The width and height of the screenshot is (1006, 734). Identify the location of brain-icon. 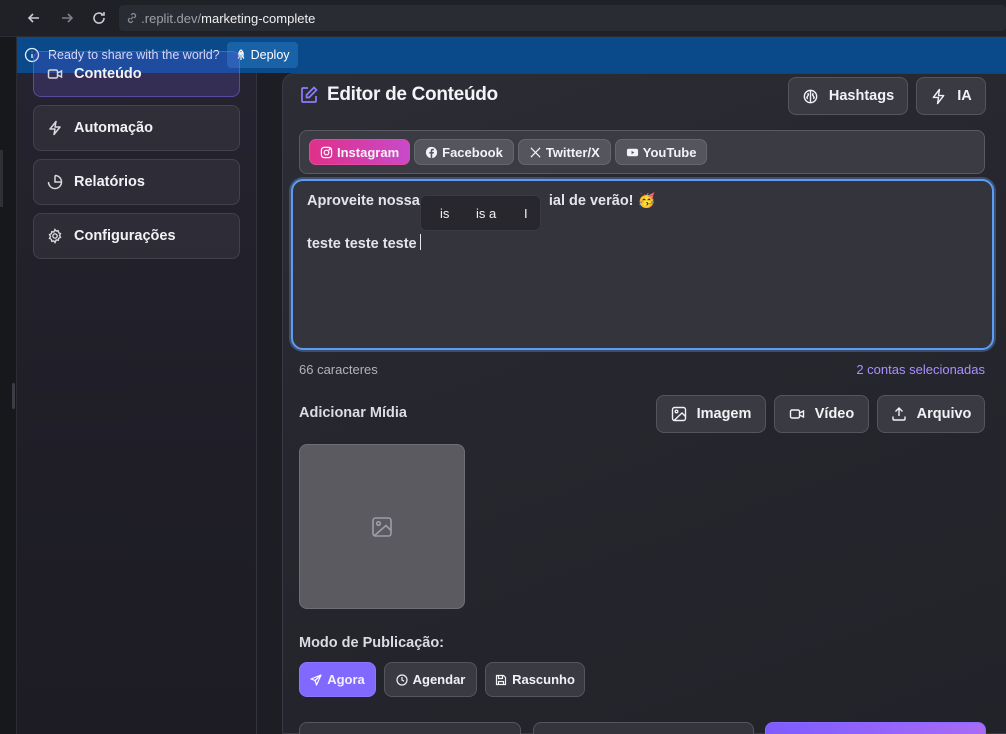
(810, 96).